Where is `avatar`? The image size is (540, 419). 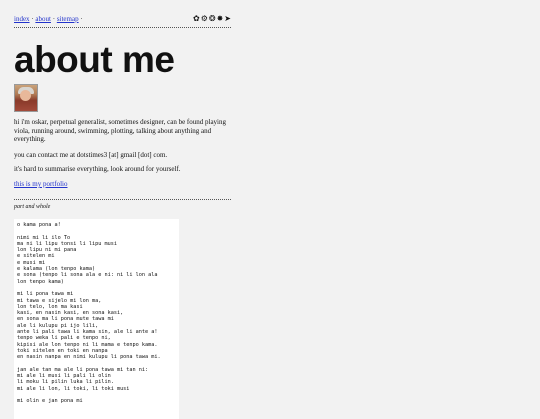 avatar is located at coordinates (26, 98).